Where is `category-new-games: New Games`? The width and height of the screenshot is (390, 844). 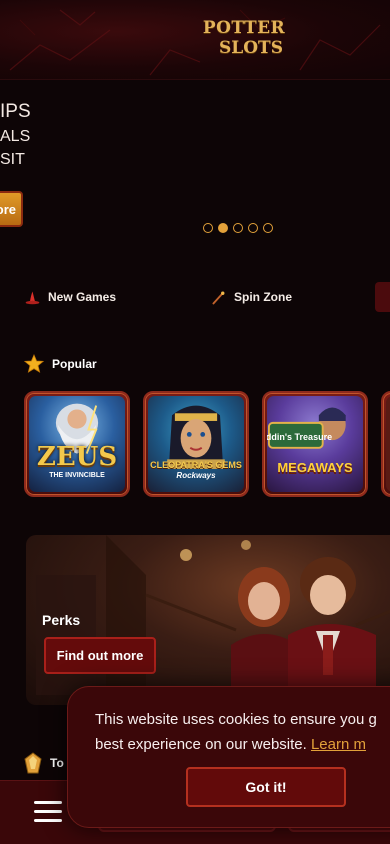 category-new-games: New Games is located at coordinates (70, 297).